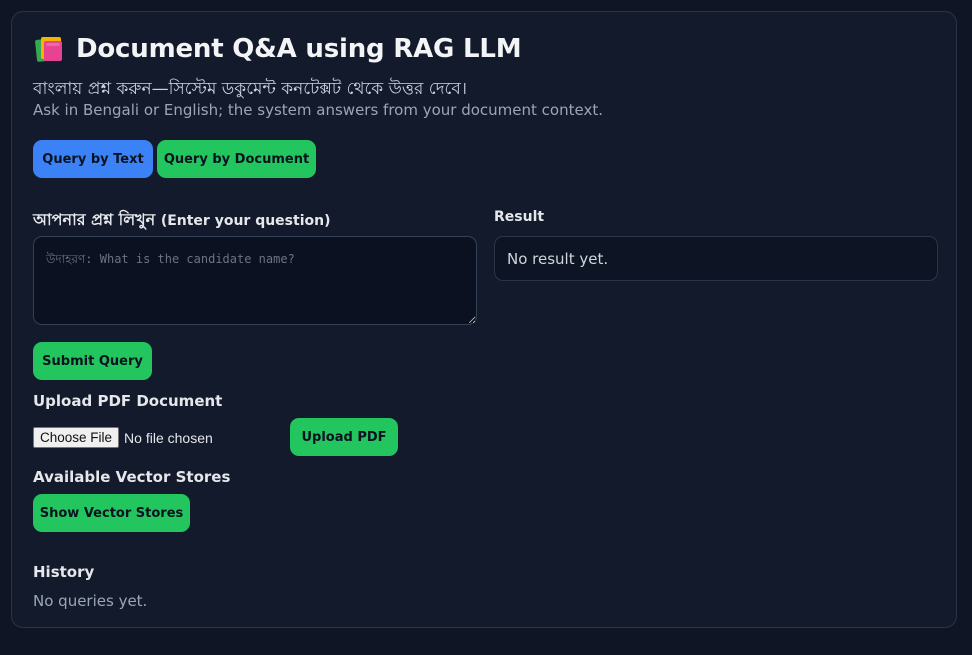 The height and width of the screenshot is (655, 972). What do you see at coordinates (299, 49) in the screenshot?
I see `page-title-text: Document Q&A using RAG LLM` at bounding box center [299, 49].